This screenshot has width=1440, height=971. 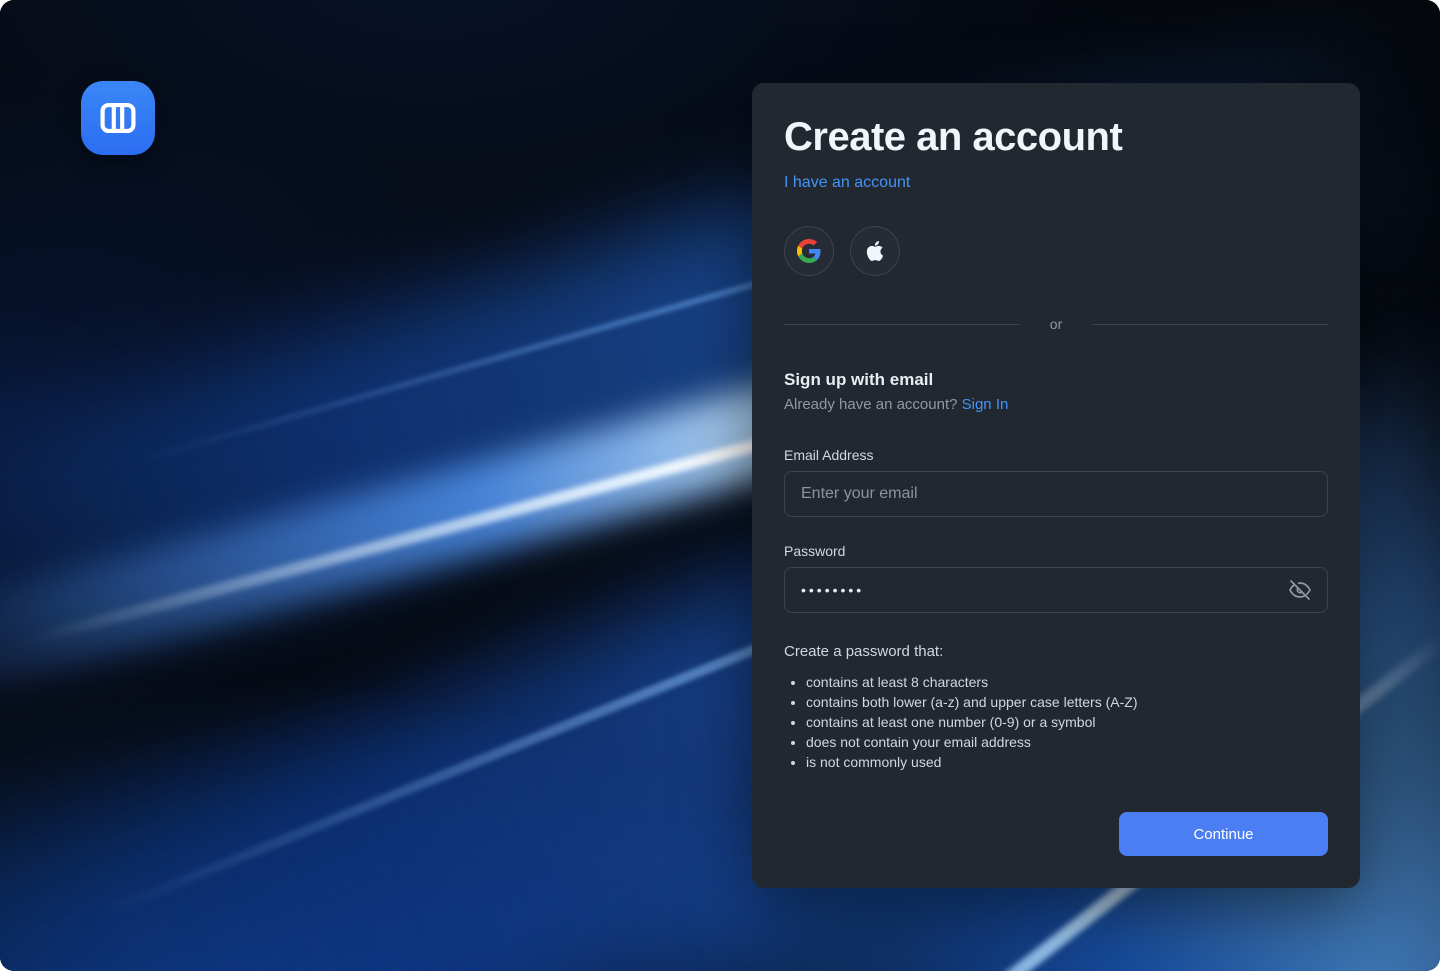 What do you see at coordinates (871, 404) in the screenshot?
I see `already-have-account-text: Already have an account?` at bounding box center [871, 404].